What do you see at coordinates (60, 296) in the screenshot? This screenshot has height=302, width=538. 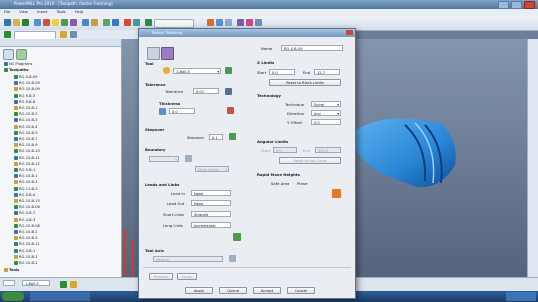 I see `taskbar-item` at bounding box center [60, 296].